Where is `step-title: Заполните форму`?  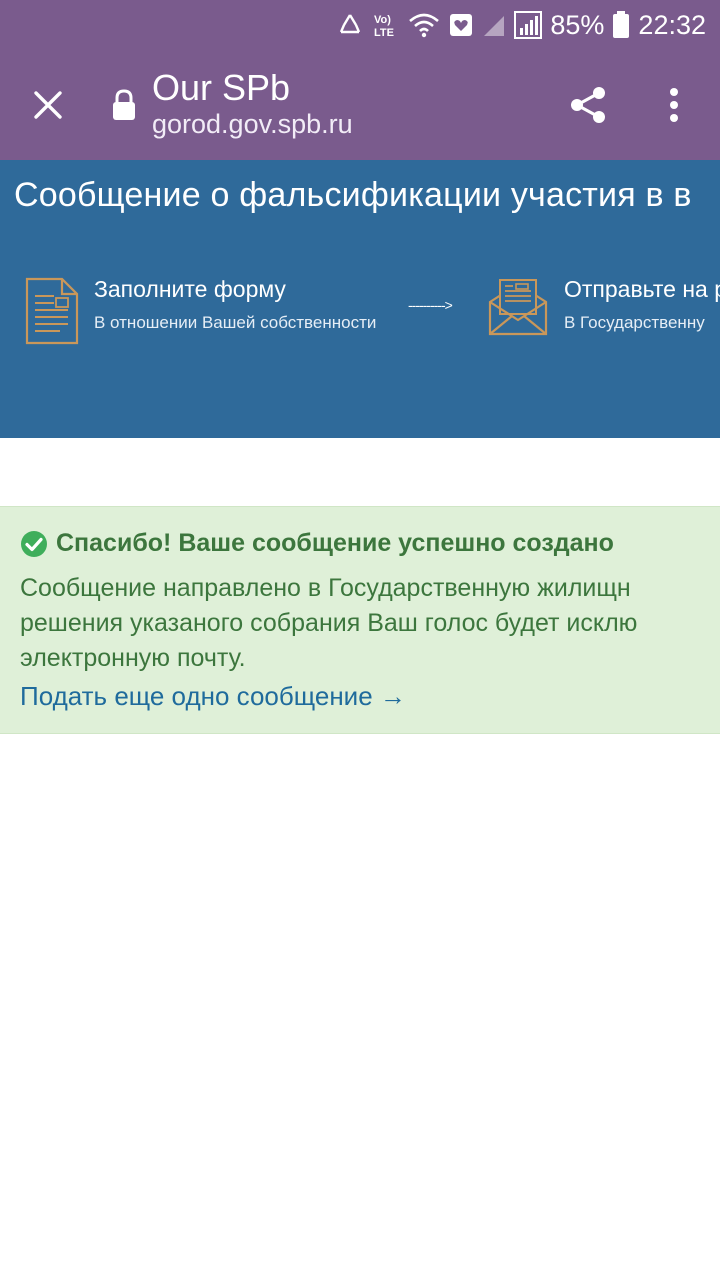
step-title: Заполните форму is located at coordinates (190, 289).